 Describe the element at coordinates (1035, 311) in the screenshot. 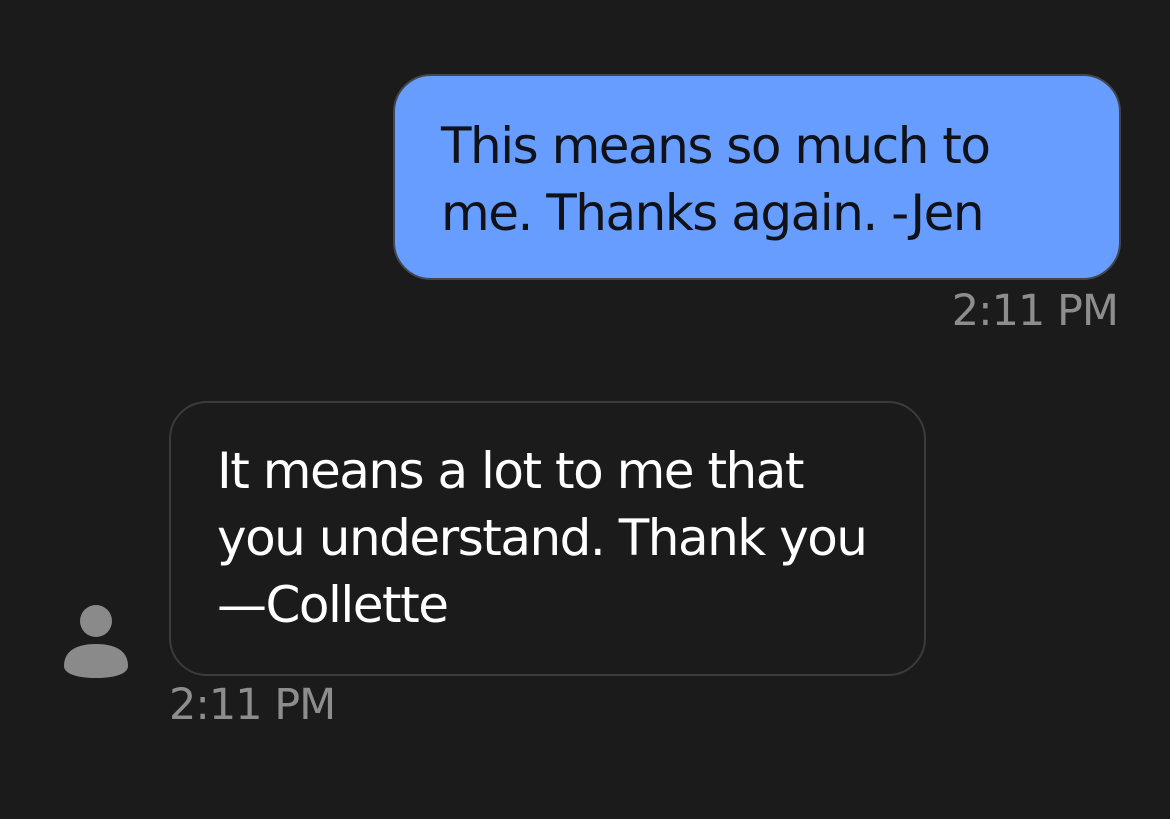

I see `outgoing-message-timestamp: 2:11 PM` at that location.